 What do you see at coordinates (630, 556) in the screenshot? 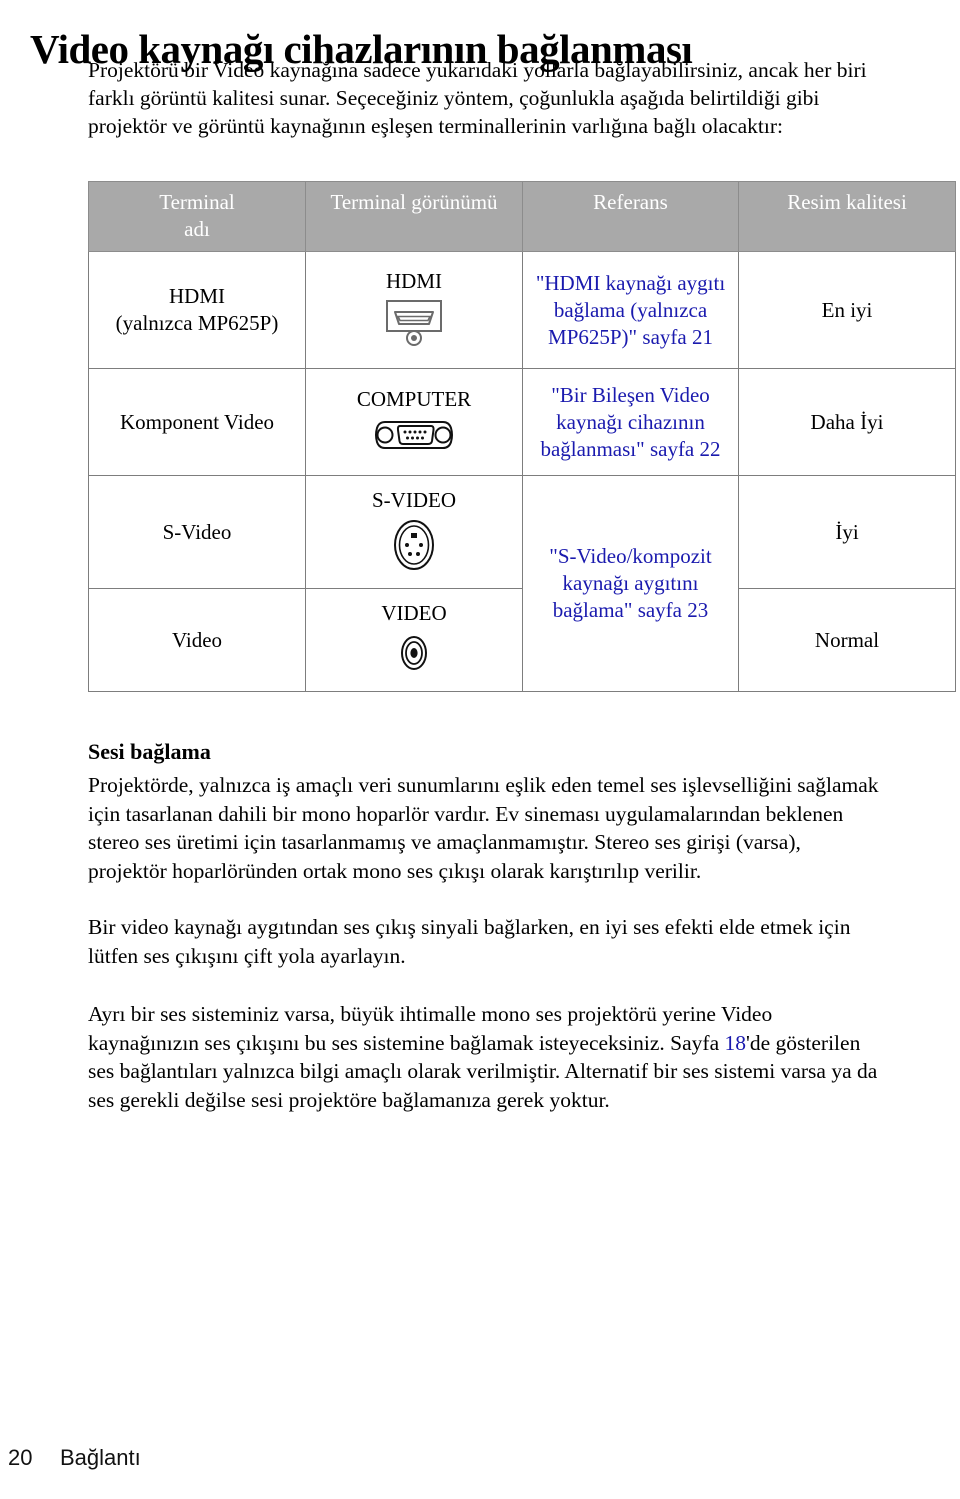
I see `reference-line-1: "S-Video/kompozit` at bounding box center [630, 556].